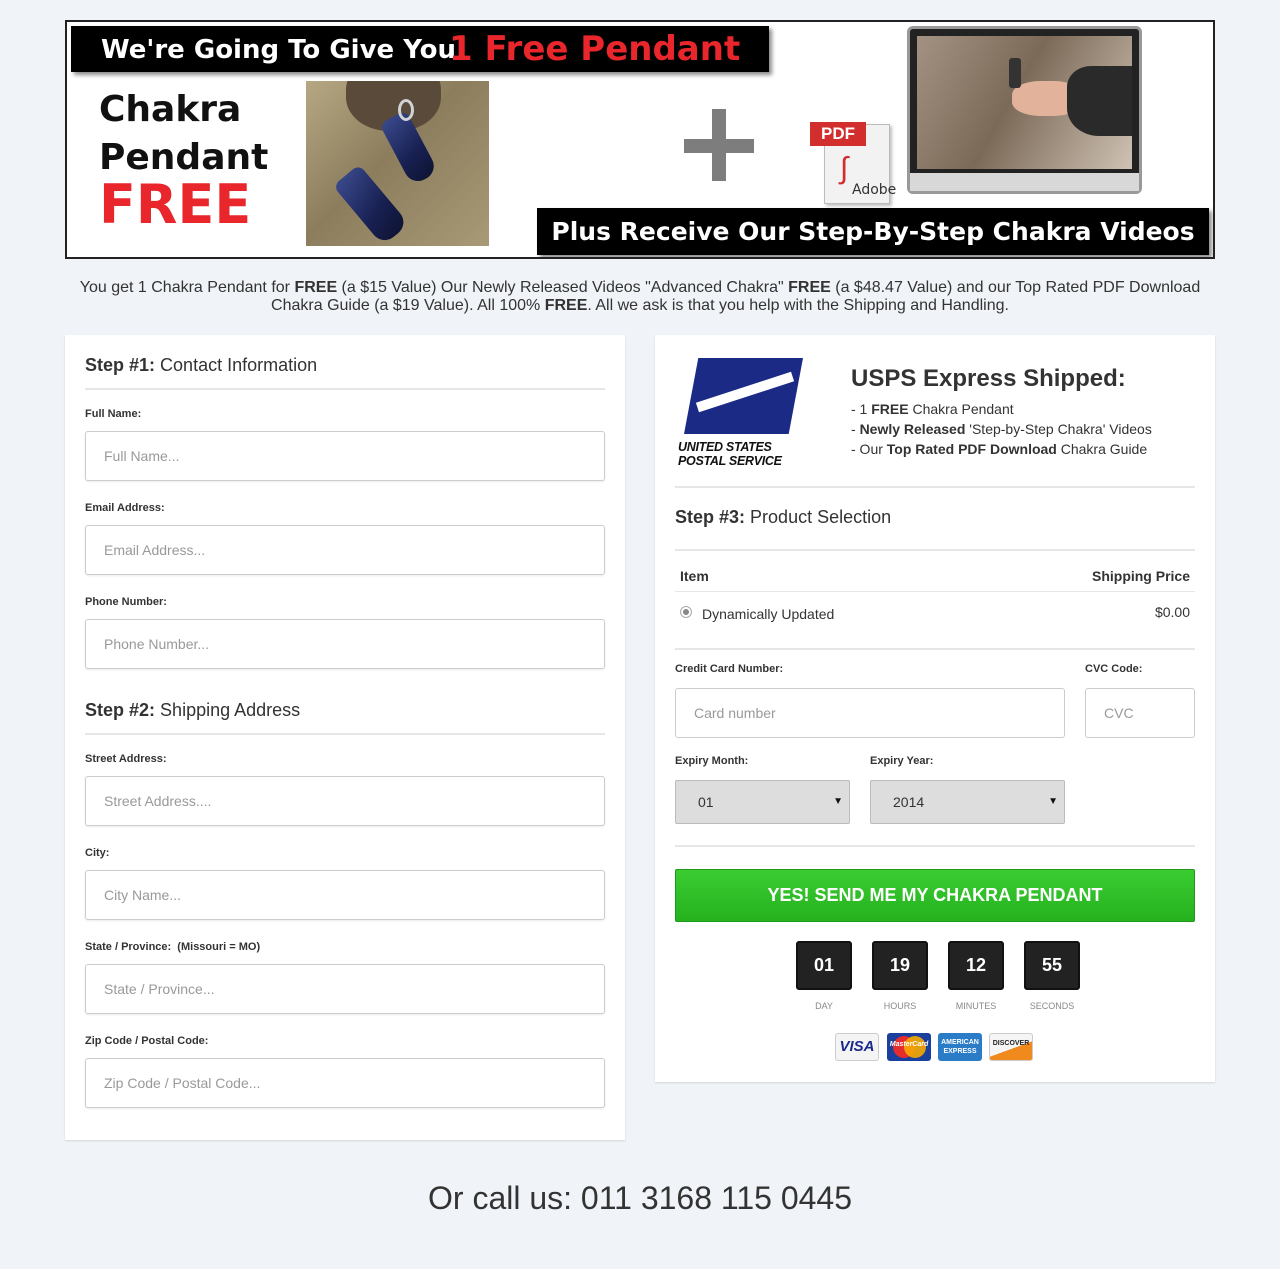  I want to click on intro-part: You get 1 Chakra Pendant for, so click(187, 287).